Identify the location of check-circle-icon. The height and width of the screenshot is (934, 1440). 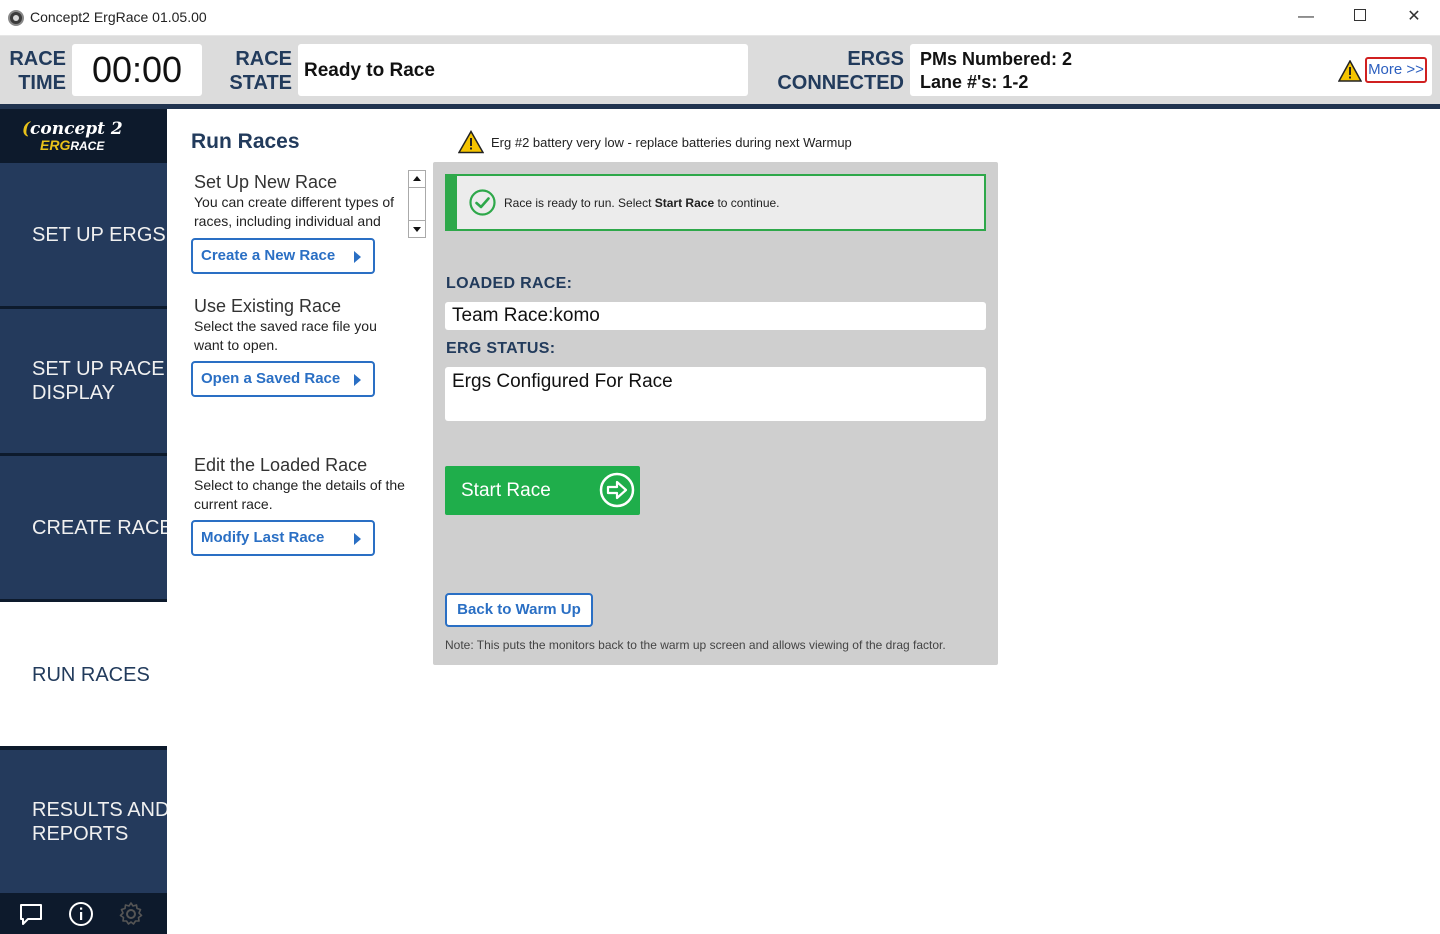
(482, 202).